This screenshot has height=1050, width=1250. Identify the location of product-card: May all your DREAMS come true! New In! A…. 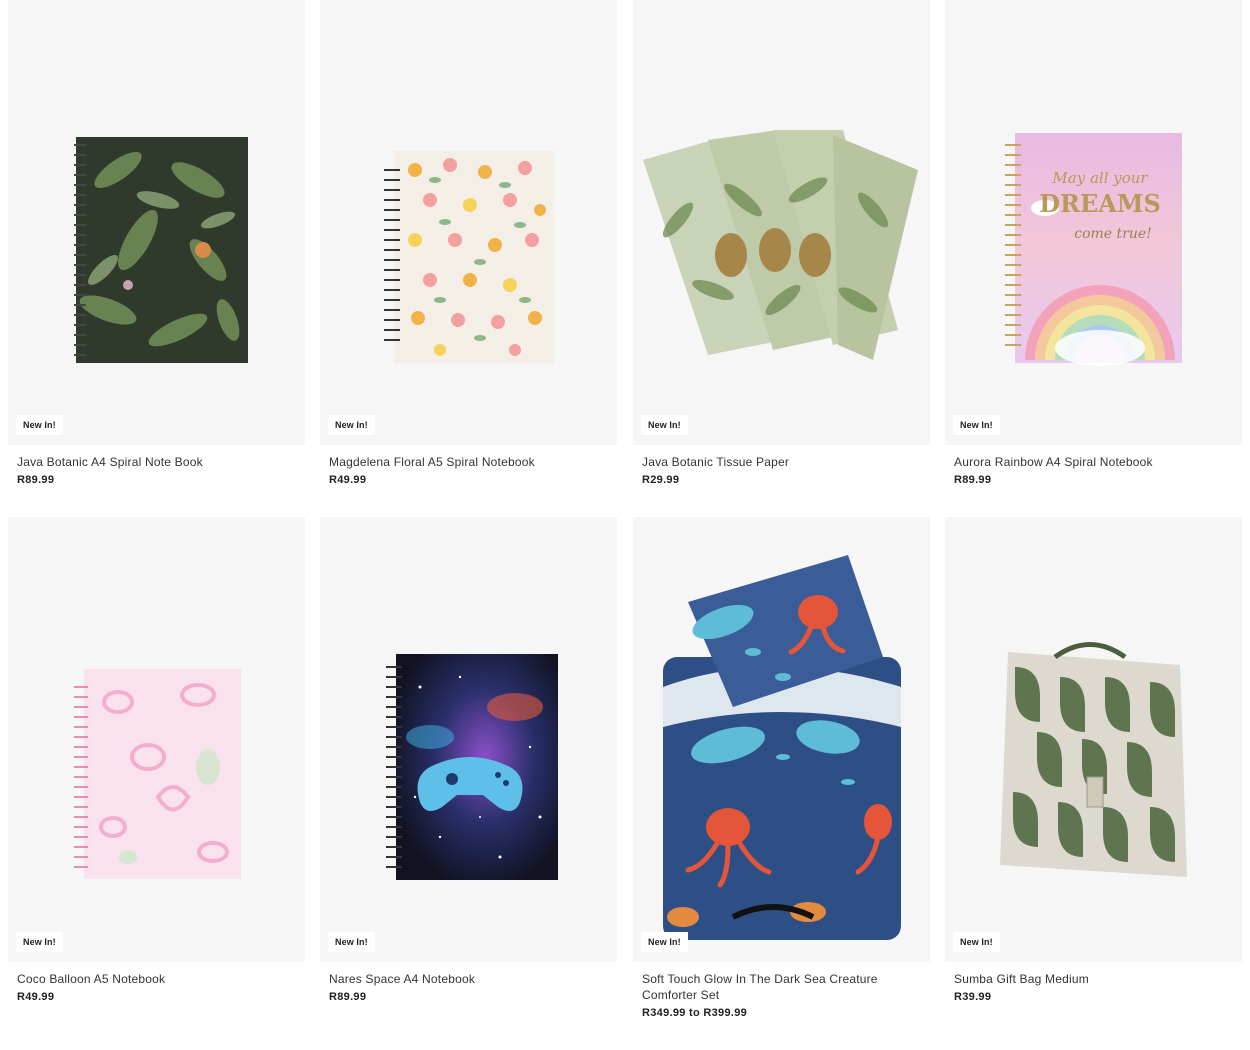
(1093, 243).